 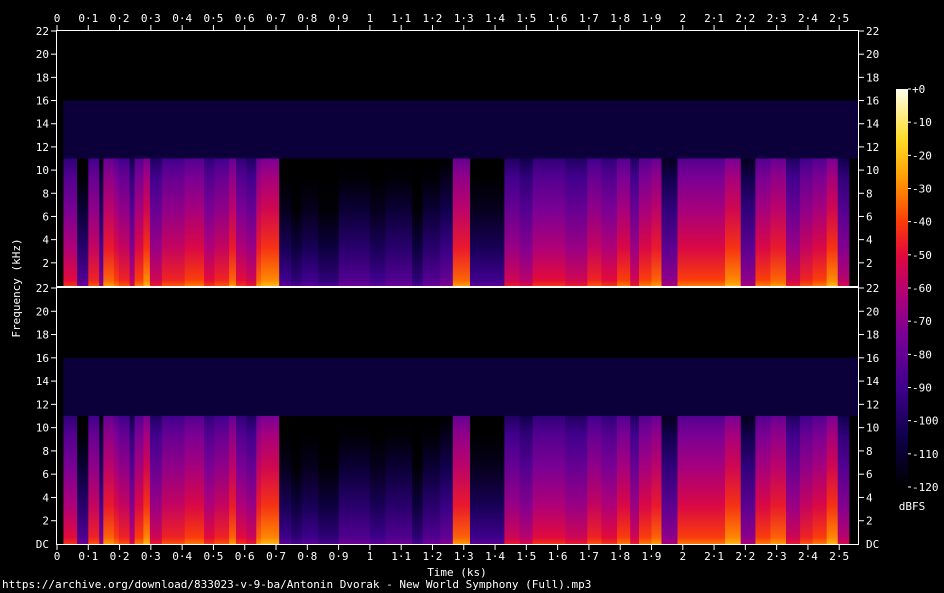 I want to click on x-tick-label: 0·7, so click(x=276, y=556).